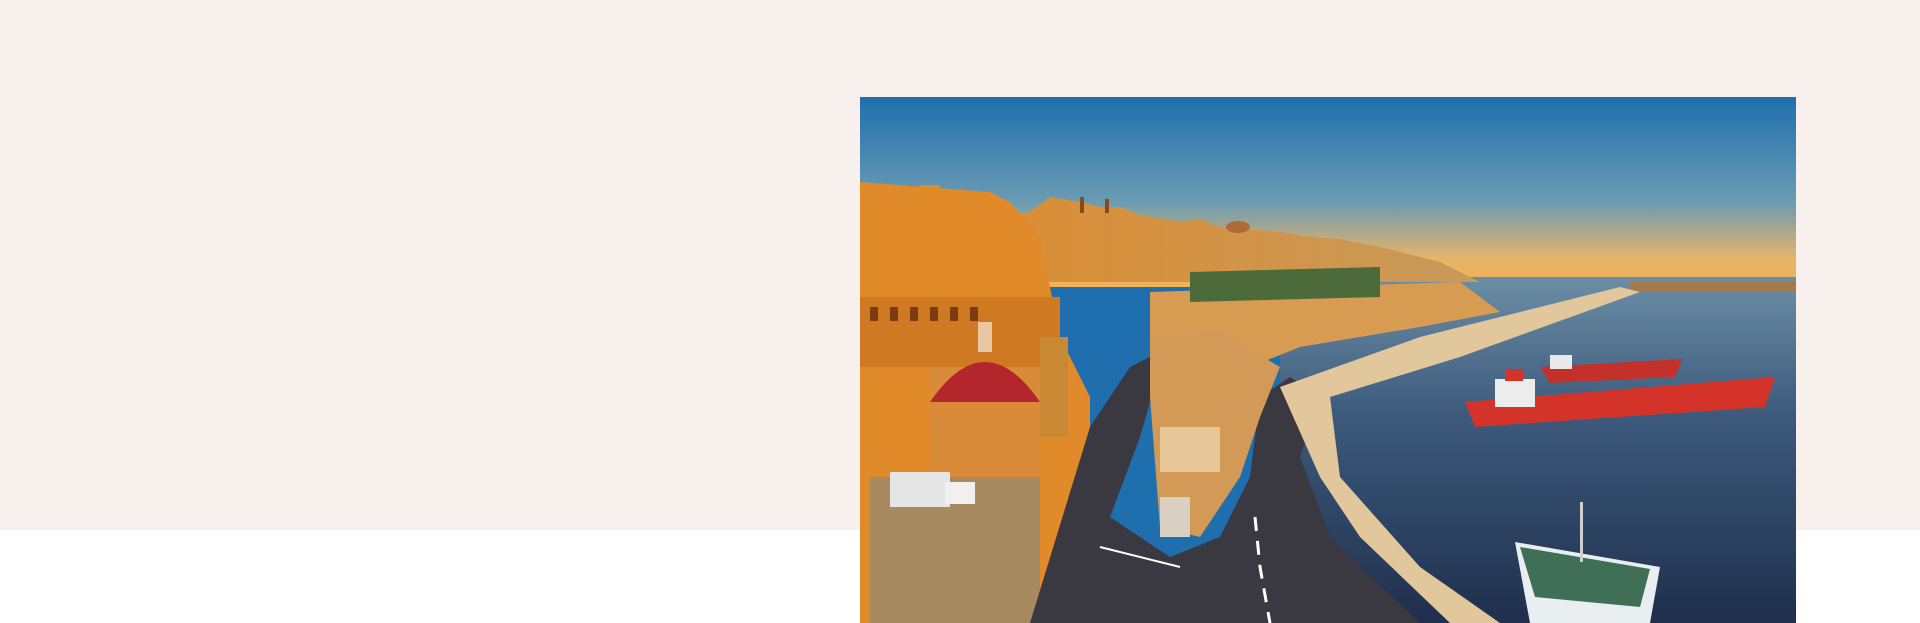 The image size is (1920, 623). What do you see at coordinates (1713, 287) in the screenshot?
I see `breakwater` at bounding box center [1713, 287].